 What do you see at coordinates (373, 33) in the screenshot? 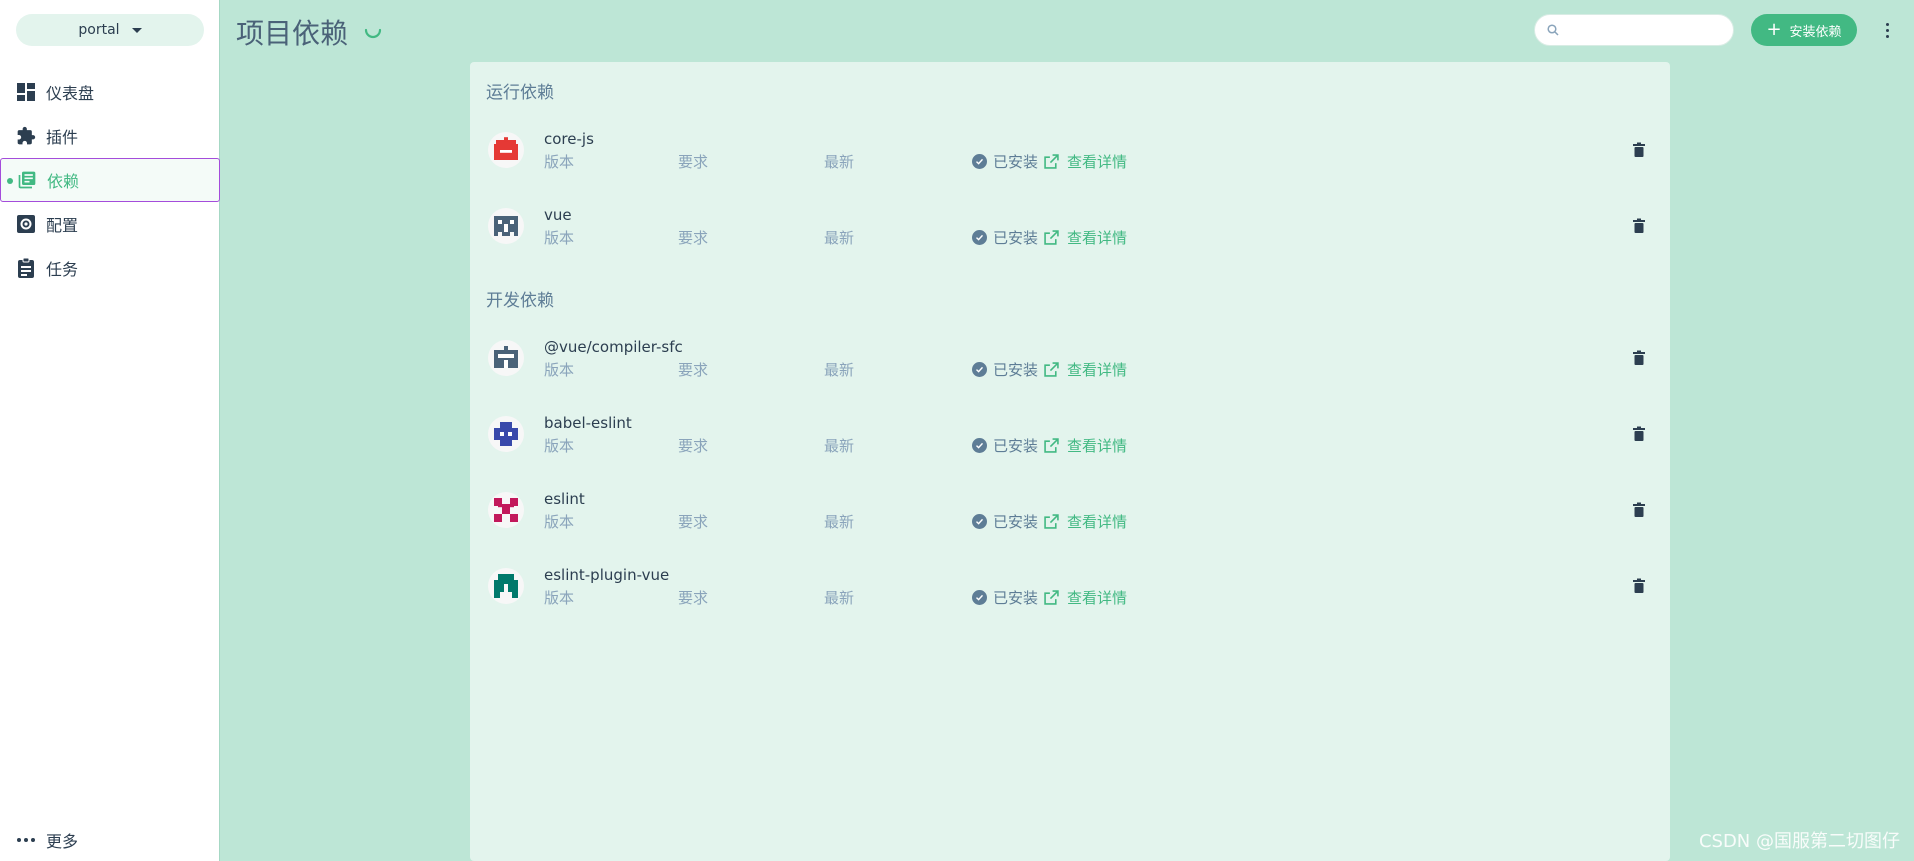
I see `loading-spinner-icon` at bounding box center [373, 33].